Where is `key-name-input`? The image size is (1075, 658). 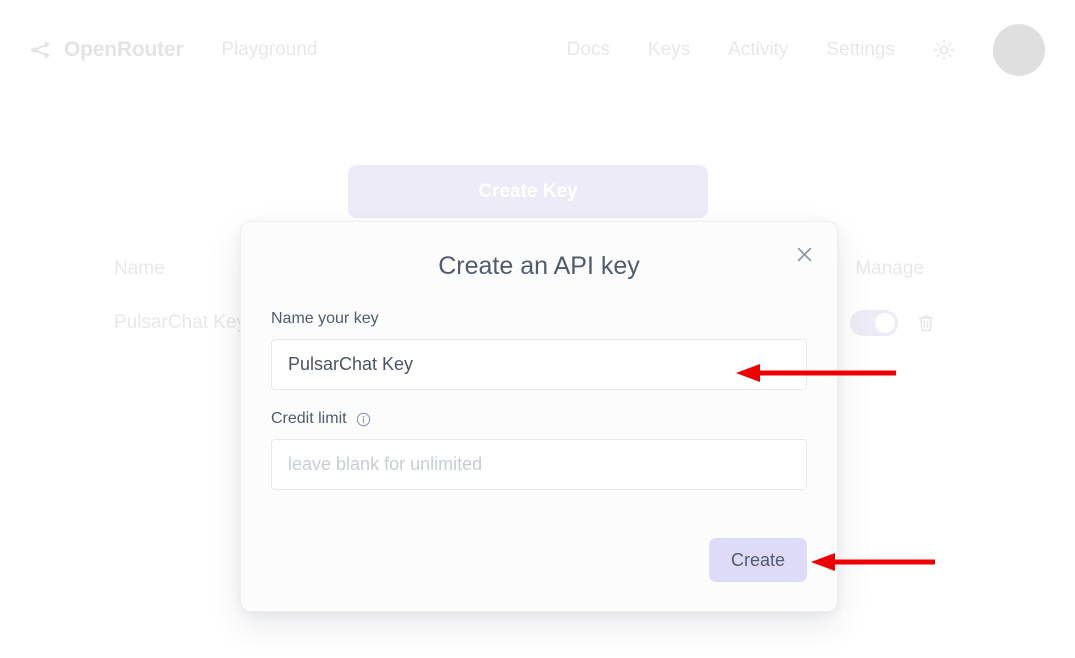
key-name-input is located at coordinates (539, 364).